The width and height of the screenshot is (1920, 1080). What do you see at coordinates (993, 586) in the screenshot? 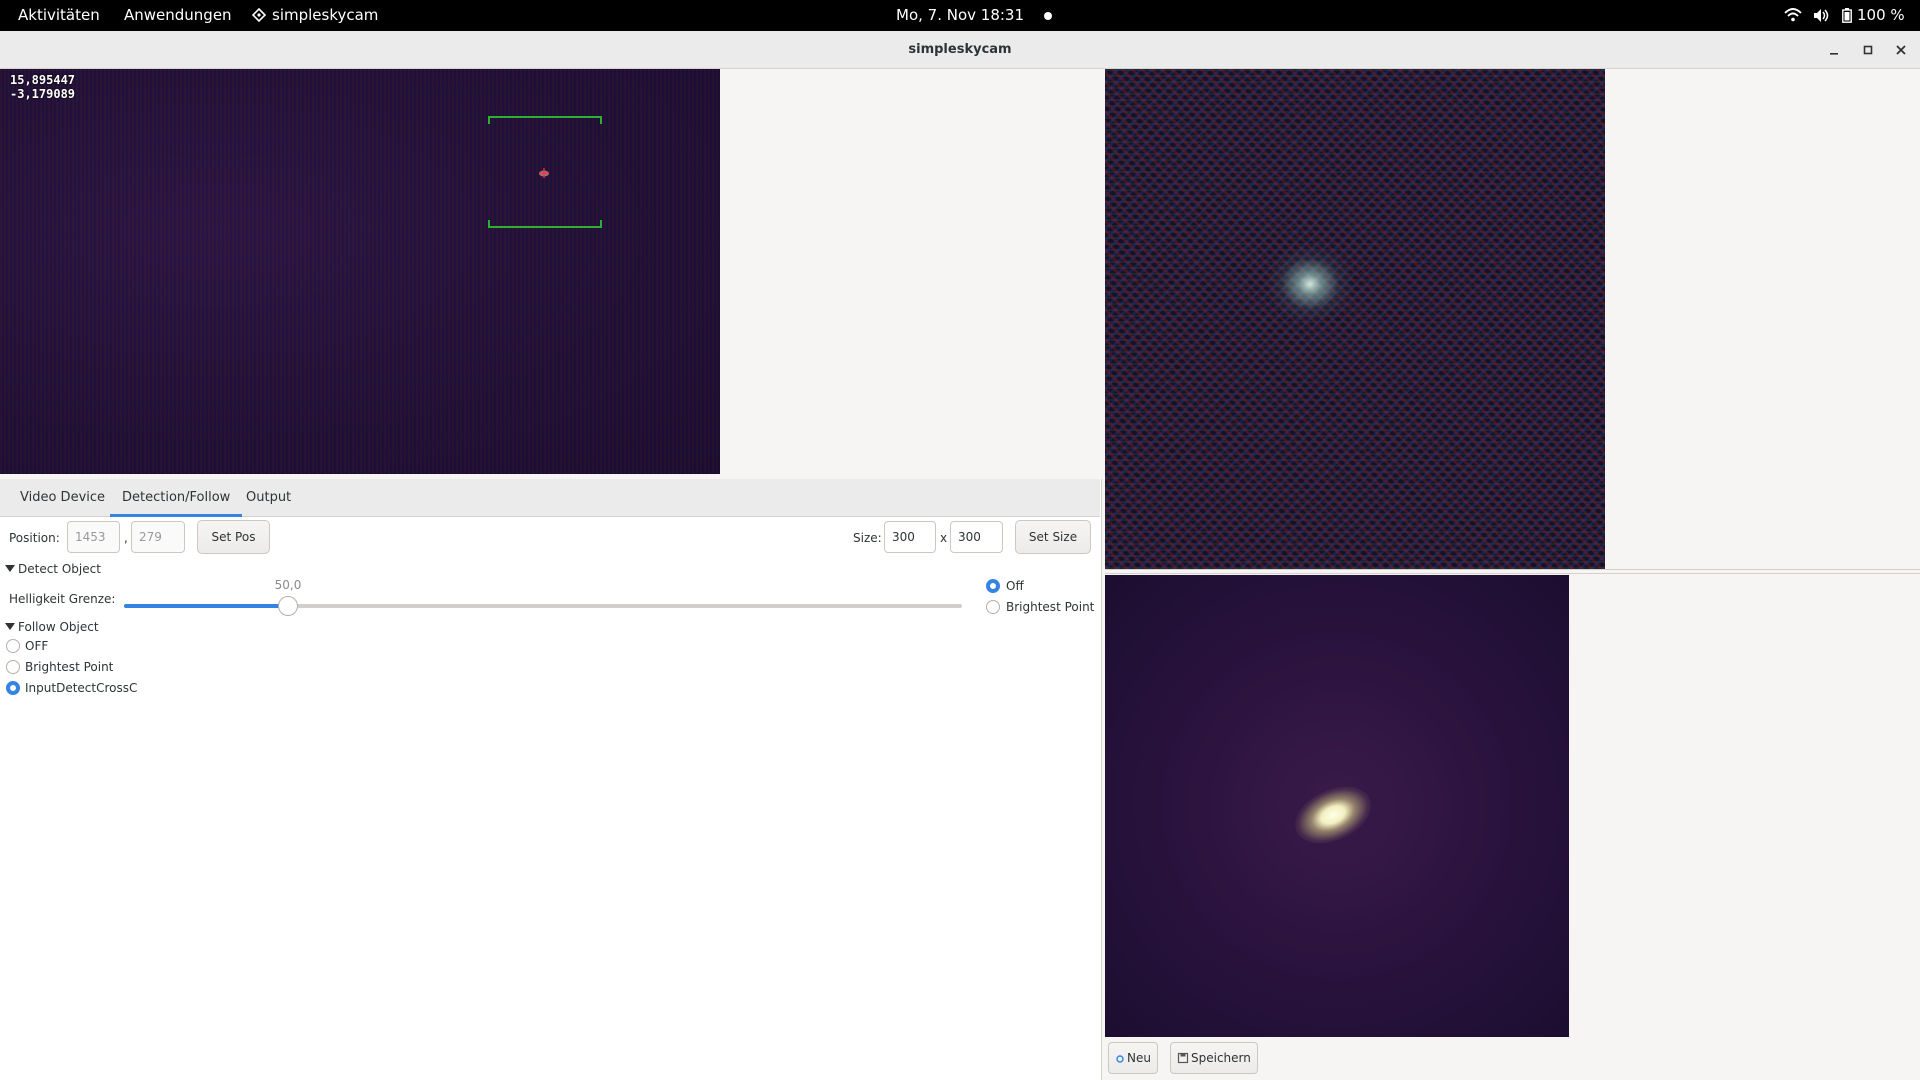
I see `detect-mode-off-radio` at bounding box center [993, 586].